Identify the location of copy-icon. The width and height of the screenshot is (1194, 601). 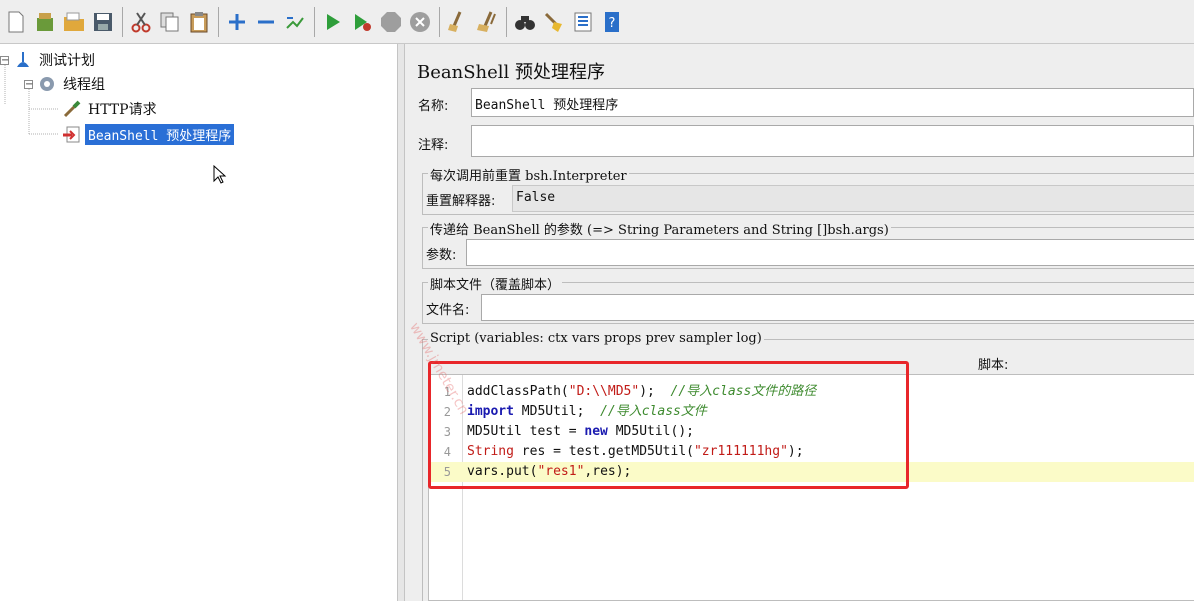
(170, 22).